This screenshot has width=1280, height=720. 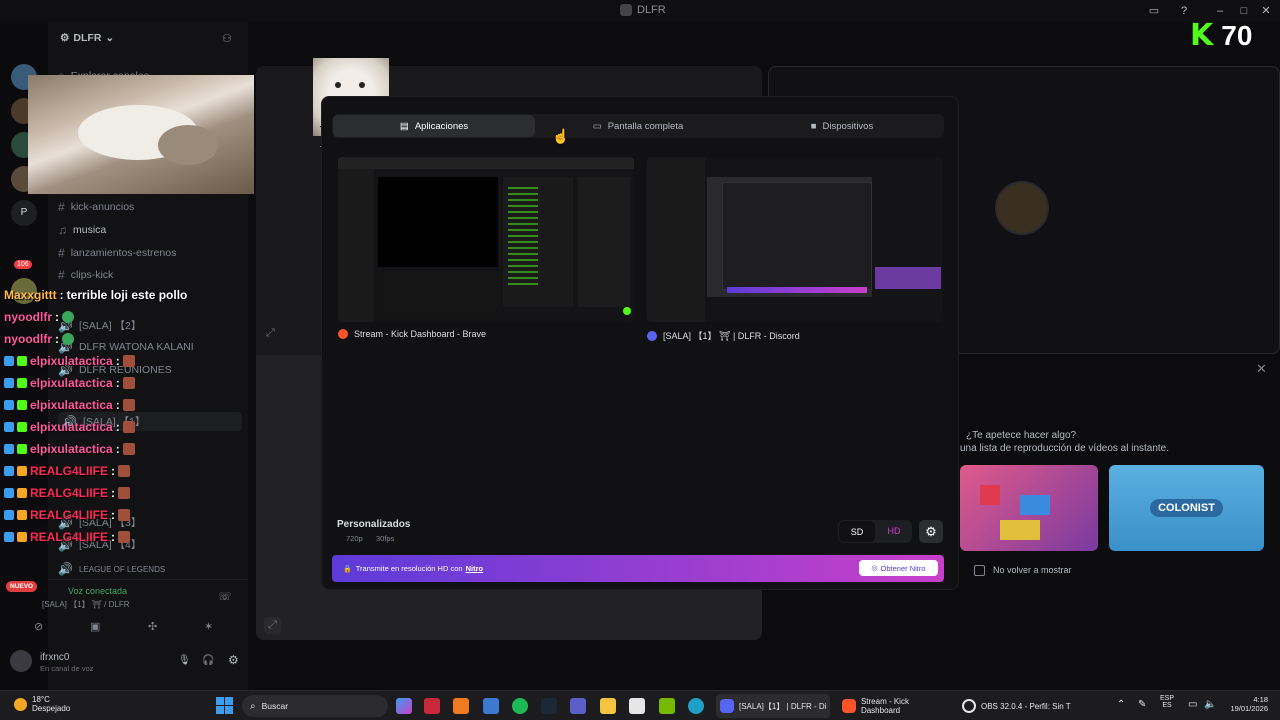 I want to click on minimize-button: –, so click(x=1220, y=11).